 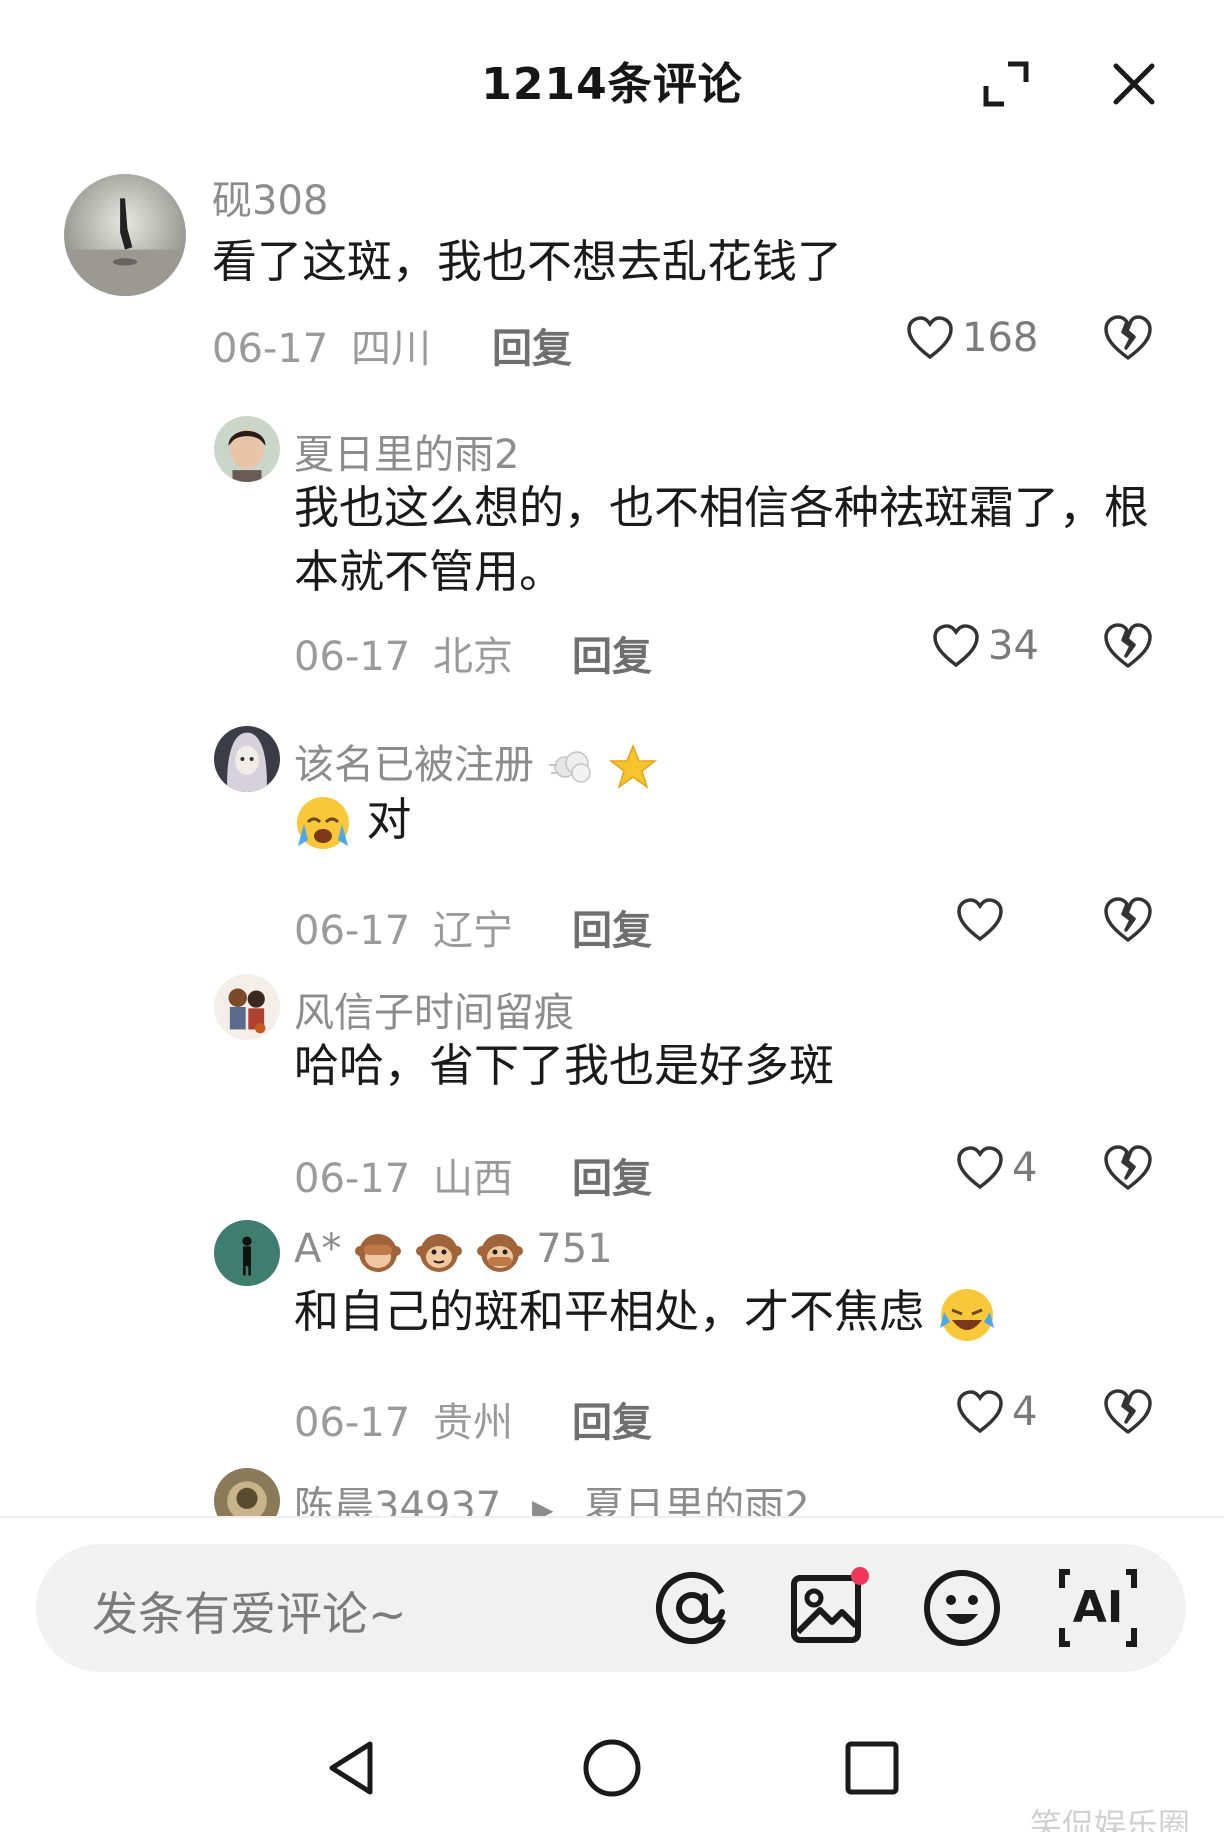 What do you see at coordinates (438, 1253) in the screenshot?
I see `monkey-face-icon` at bounding box center [438, 1253].